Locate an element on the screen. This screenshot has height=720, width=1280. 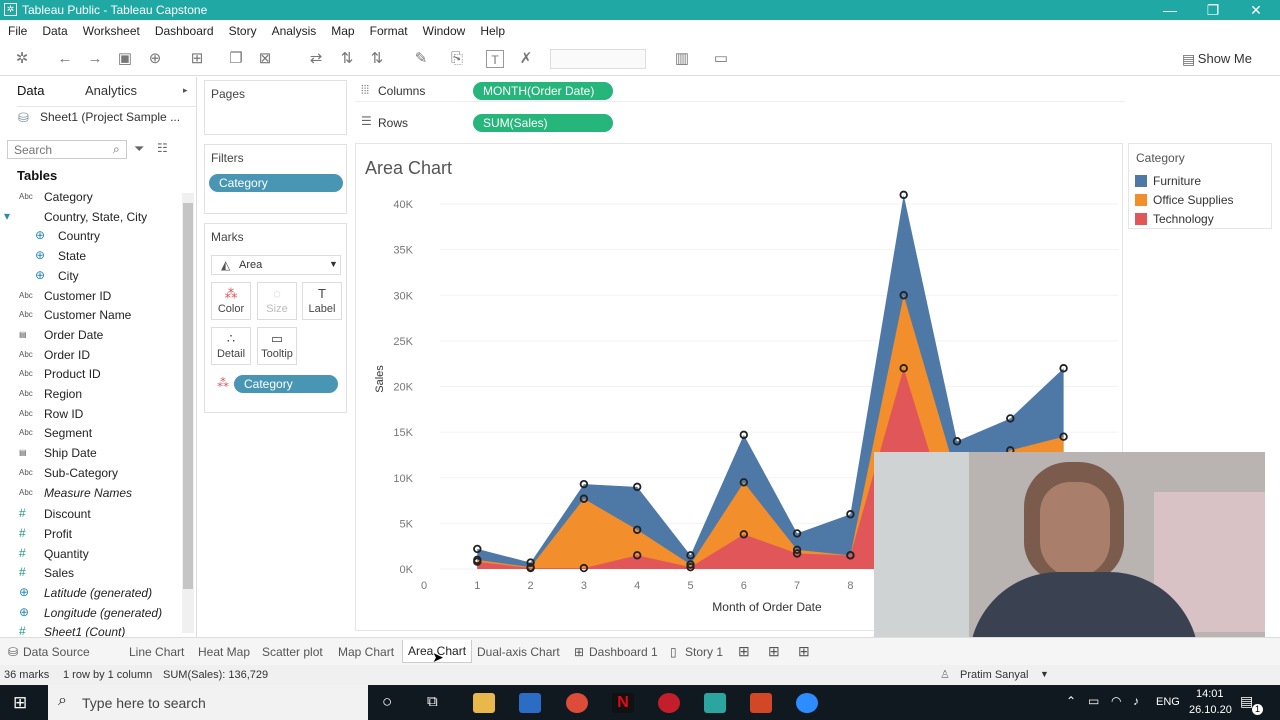
menu-dashboard: Dashboard is located at coordinates (184, 29).